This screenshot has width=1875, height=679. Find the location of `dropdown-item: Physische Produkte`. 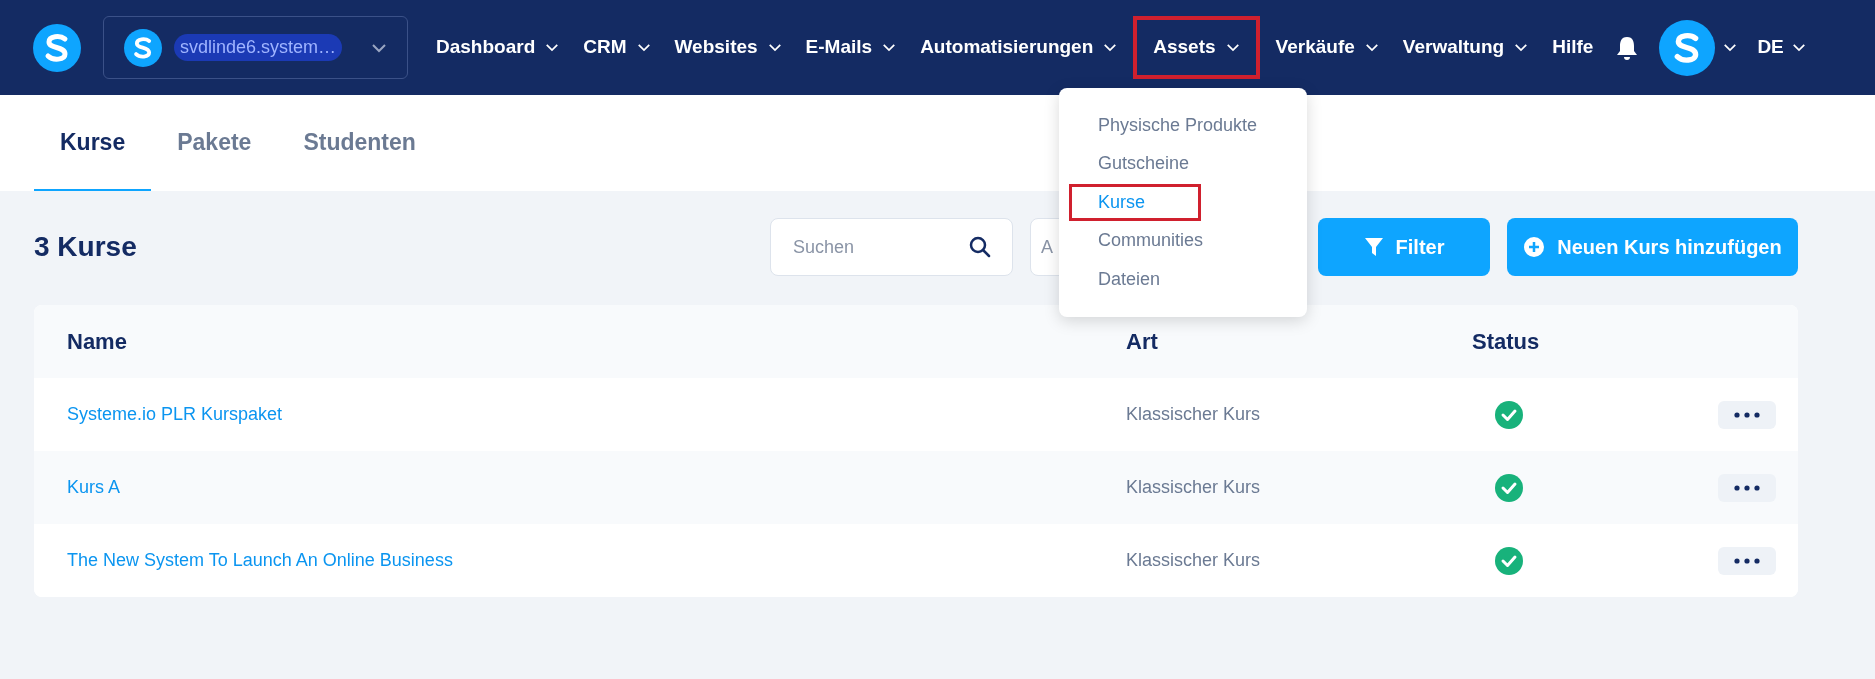

dropdown-item: Physische Produkte is located at coordinates (1178, 125).